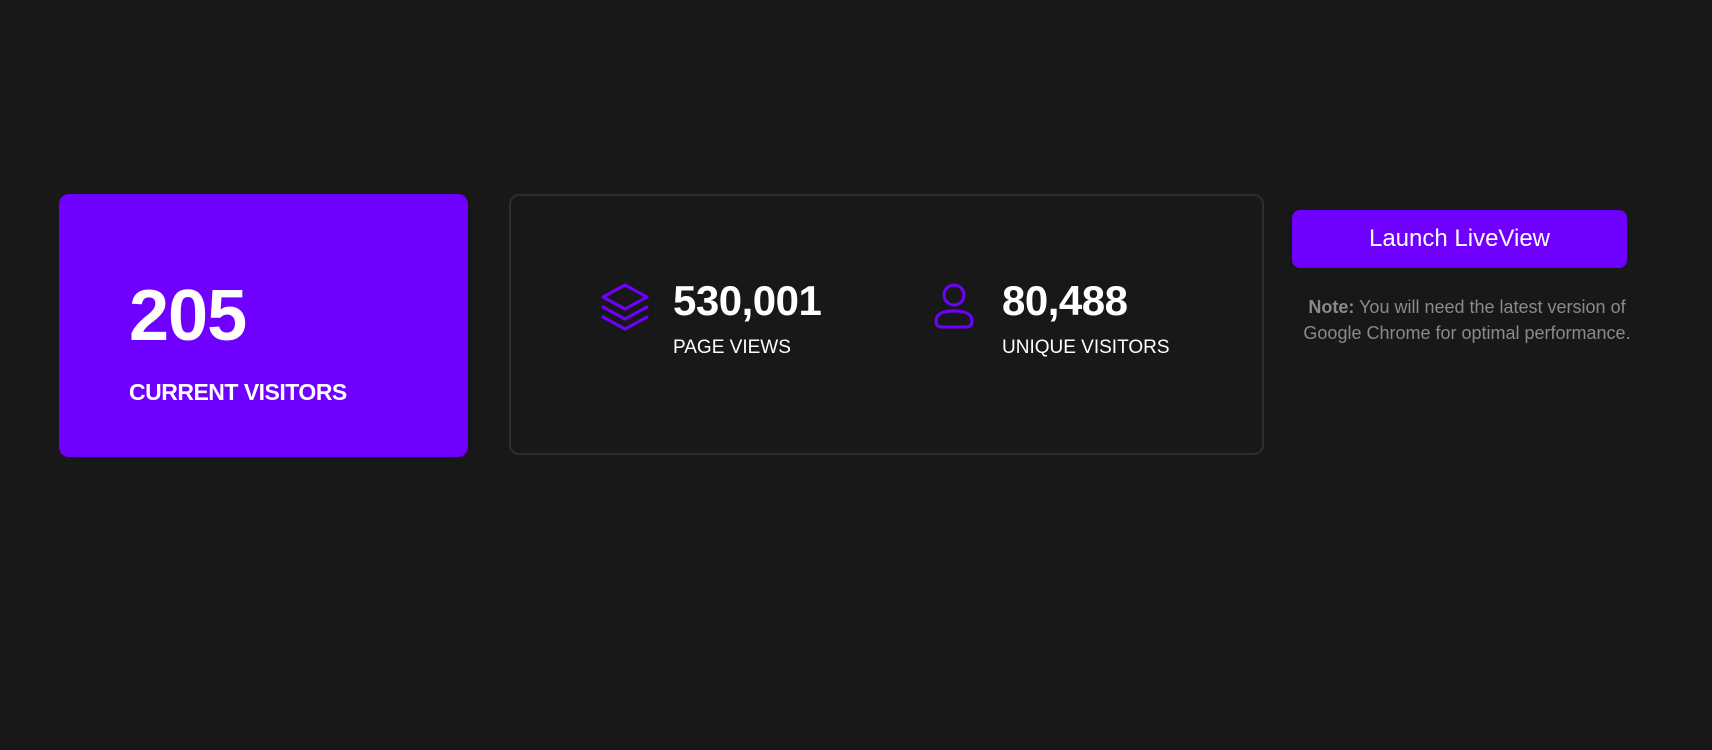 The width and height of the screenshot is (1712, 750). What do you see at coordinates (1065, 300) in the screenshot?
I see `unique-visitors-value: 80,488` at bounding box center [1065, 300].